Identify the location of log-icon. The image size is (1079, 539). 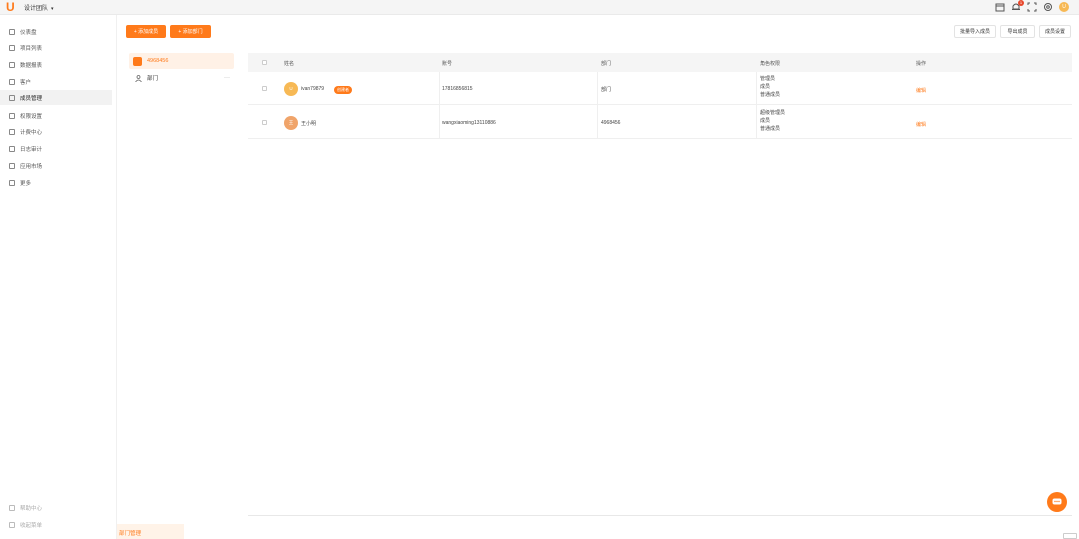
(12, 148).